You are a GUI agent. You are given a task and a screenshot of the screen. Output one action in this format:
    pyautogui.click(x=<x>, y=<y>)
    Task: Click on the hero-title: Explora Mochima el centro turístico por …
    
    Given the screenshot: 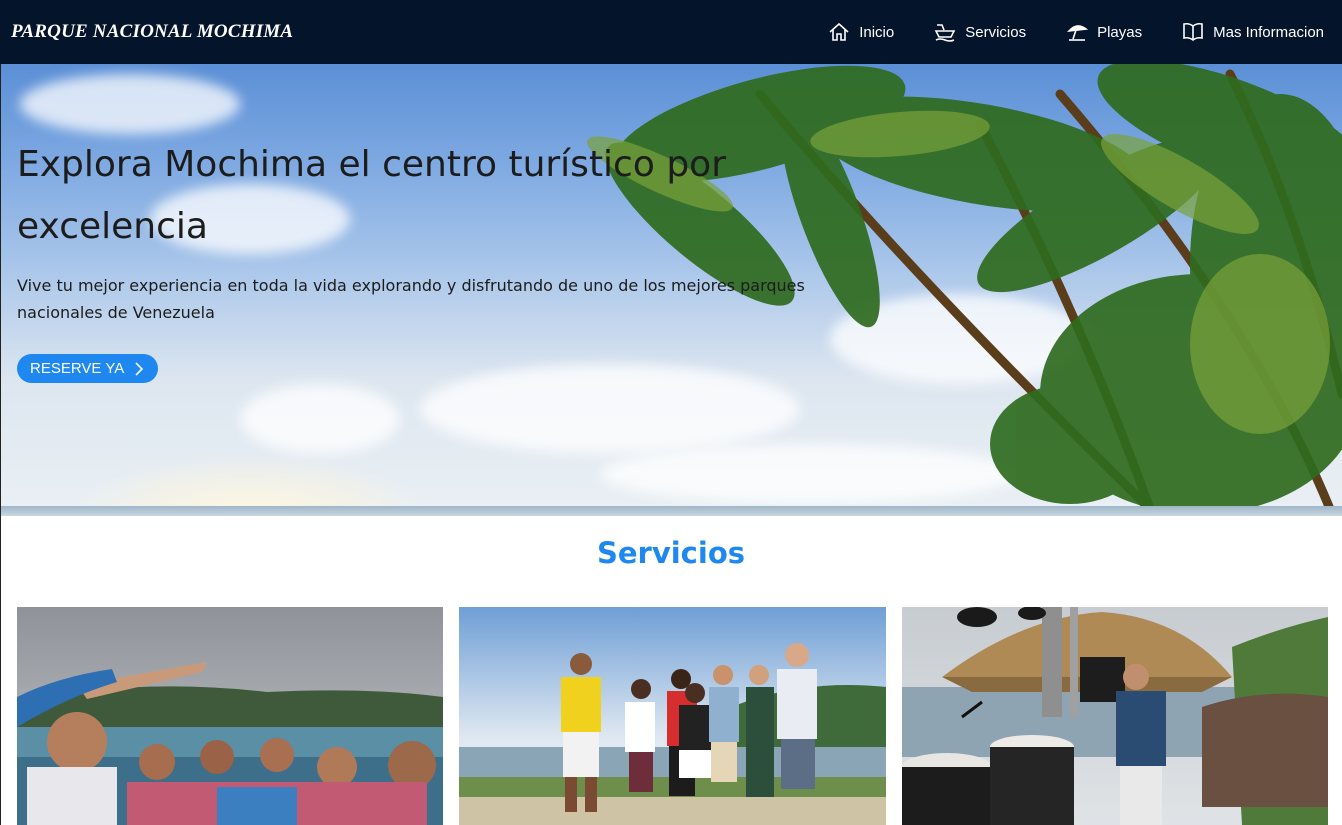 What is the action you would take?
    pyautogui.click(x=371, y=195)
    